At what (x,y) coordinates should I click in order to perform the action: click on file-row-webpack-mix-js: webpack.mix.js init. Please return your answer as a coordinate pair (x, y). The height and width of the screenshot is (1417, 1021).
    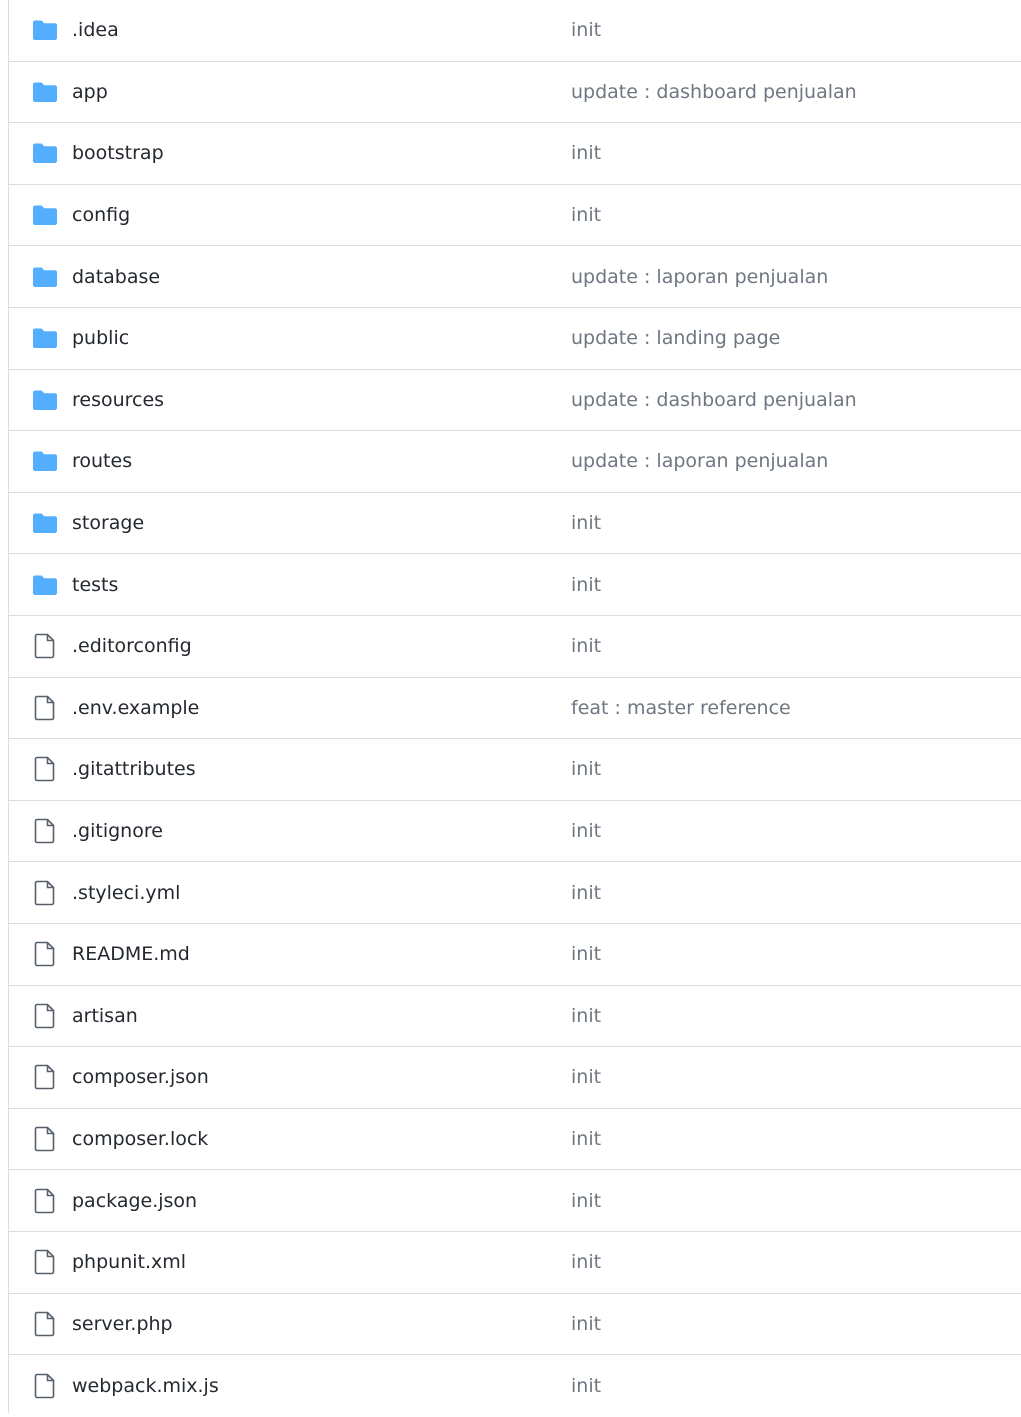
    Looking at the image, I should click on (515, 1386).